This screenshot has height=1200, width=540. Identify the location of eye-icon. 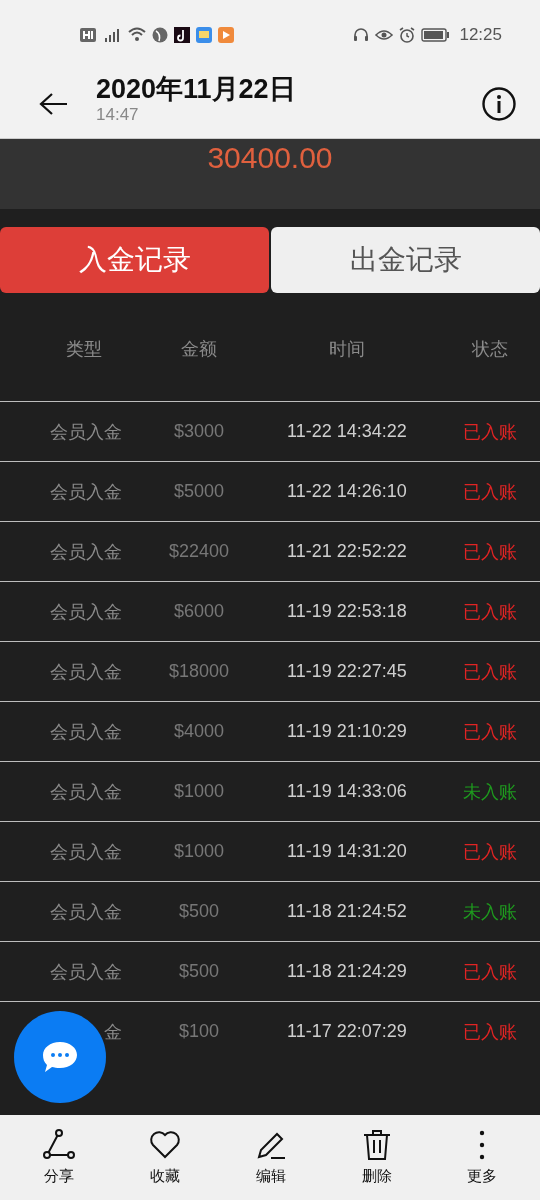
(384, 35).